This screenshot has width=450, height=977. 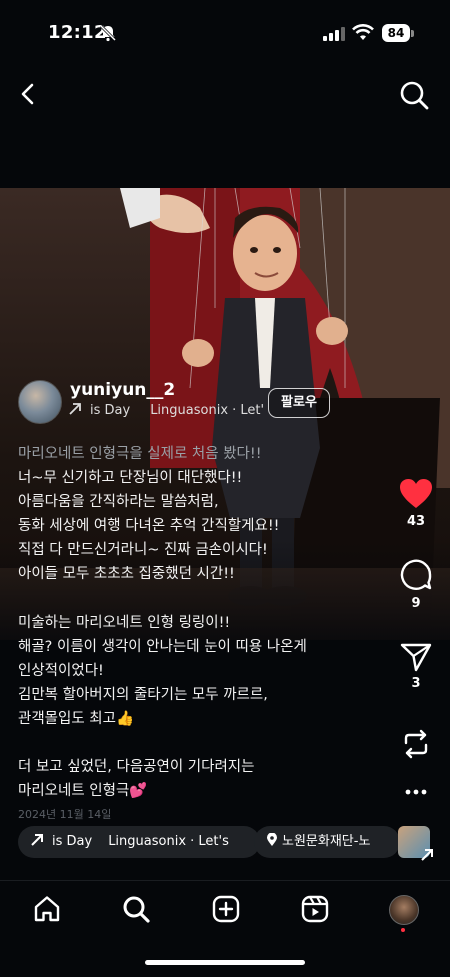 I want to click on share-action: 3, so click(x=416, y=666).